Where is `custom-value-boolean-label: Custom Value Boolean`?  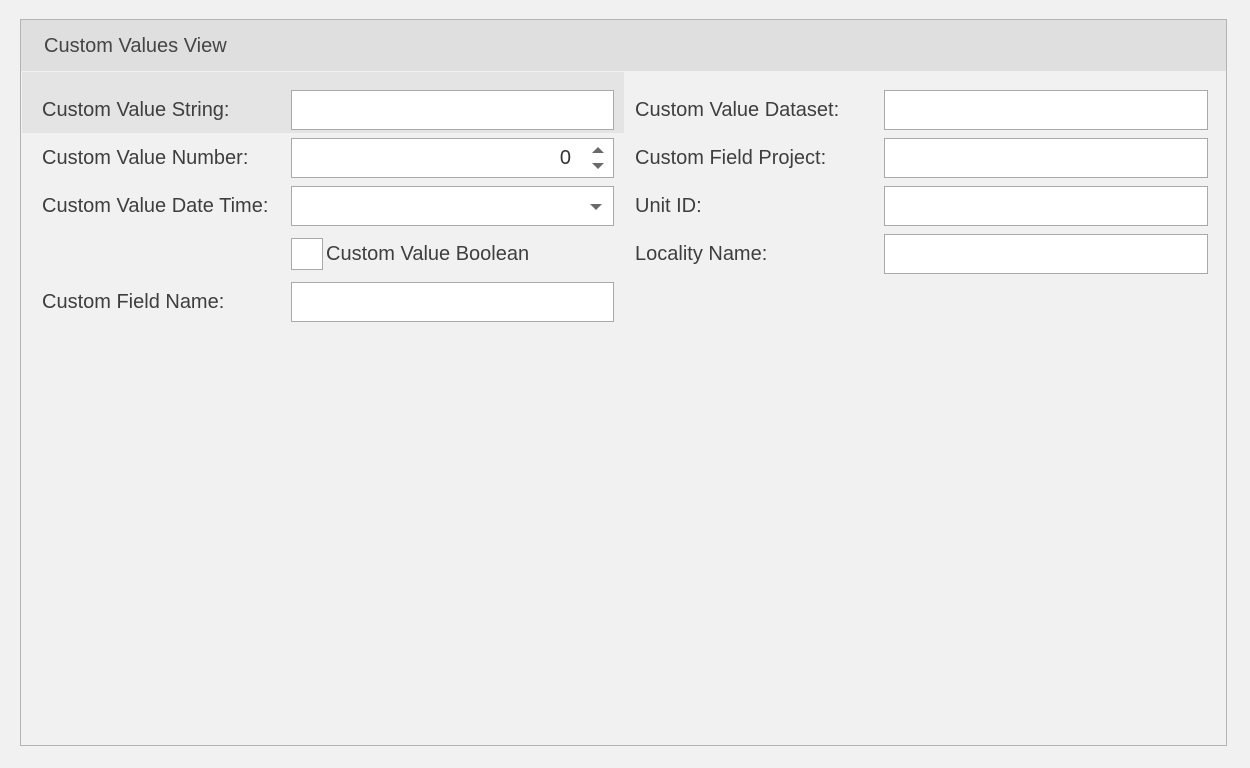
custom-value-boolean-label: Custom Value Boolean is located at coordinates (427, 254).